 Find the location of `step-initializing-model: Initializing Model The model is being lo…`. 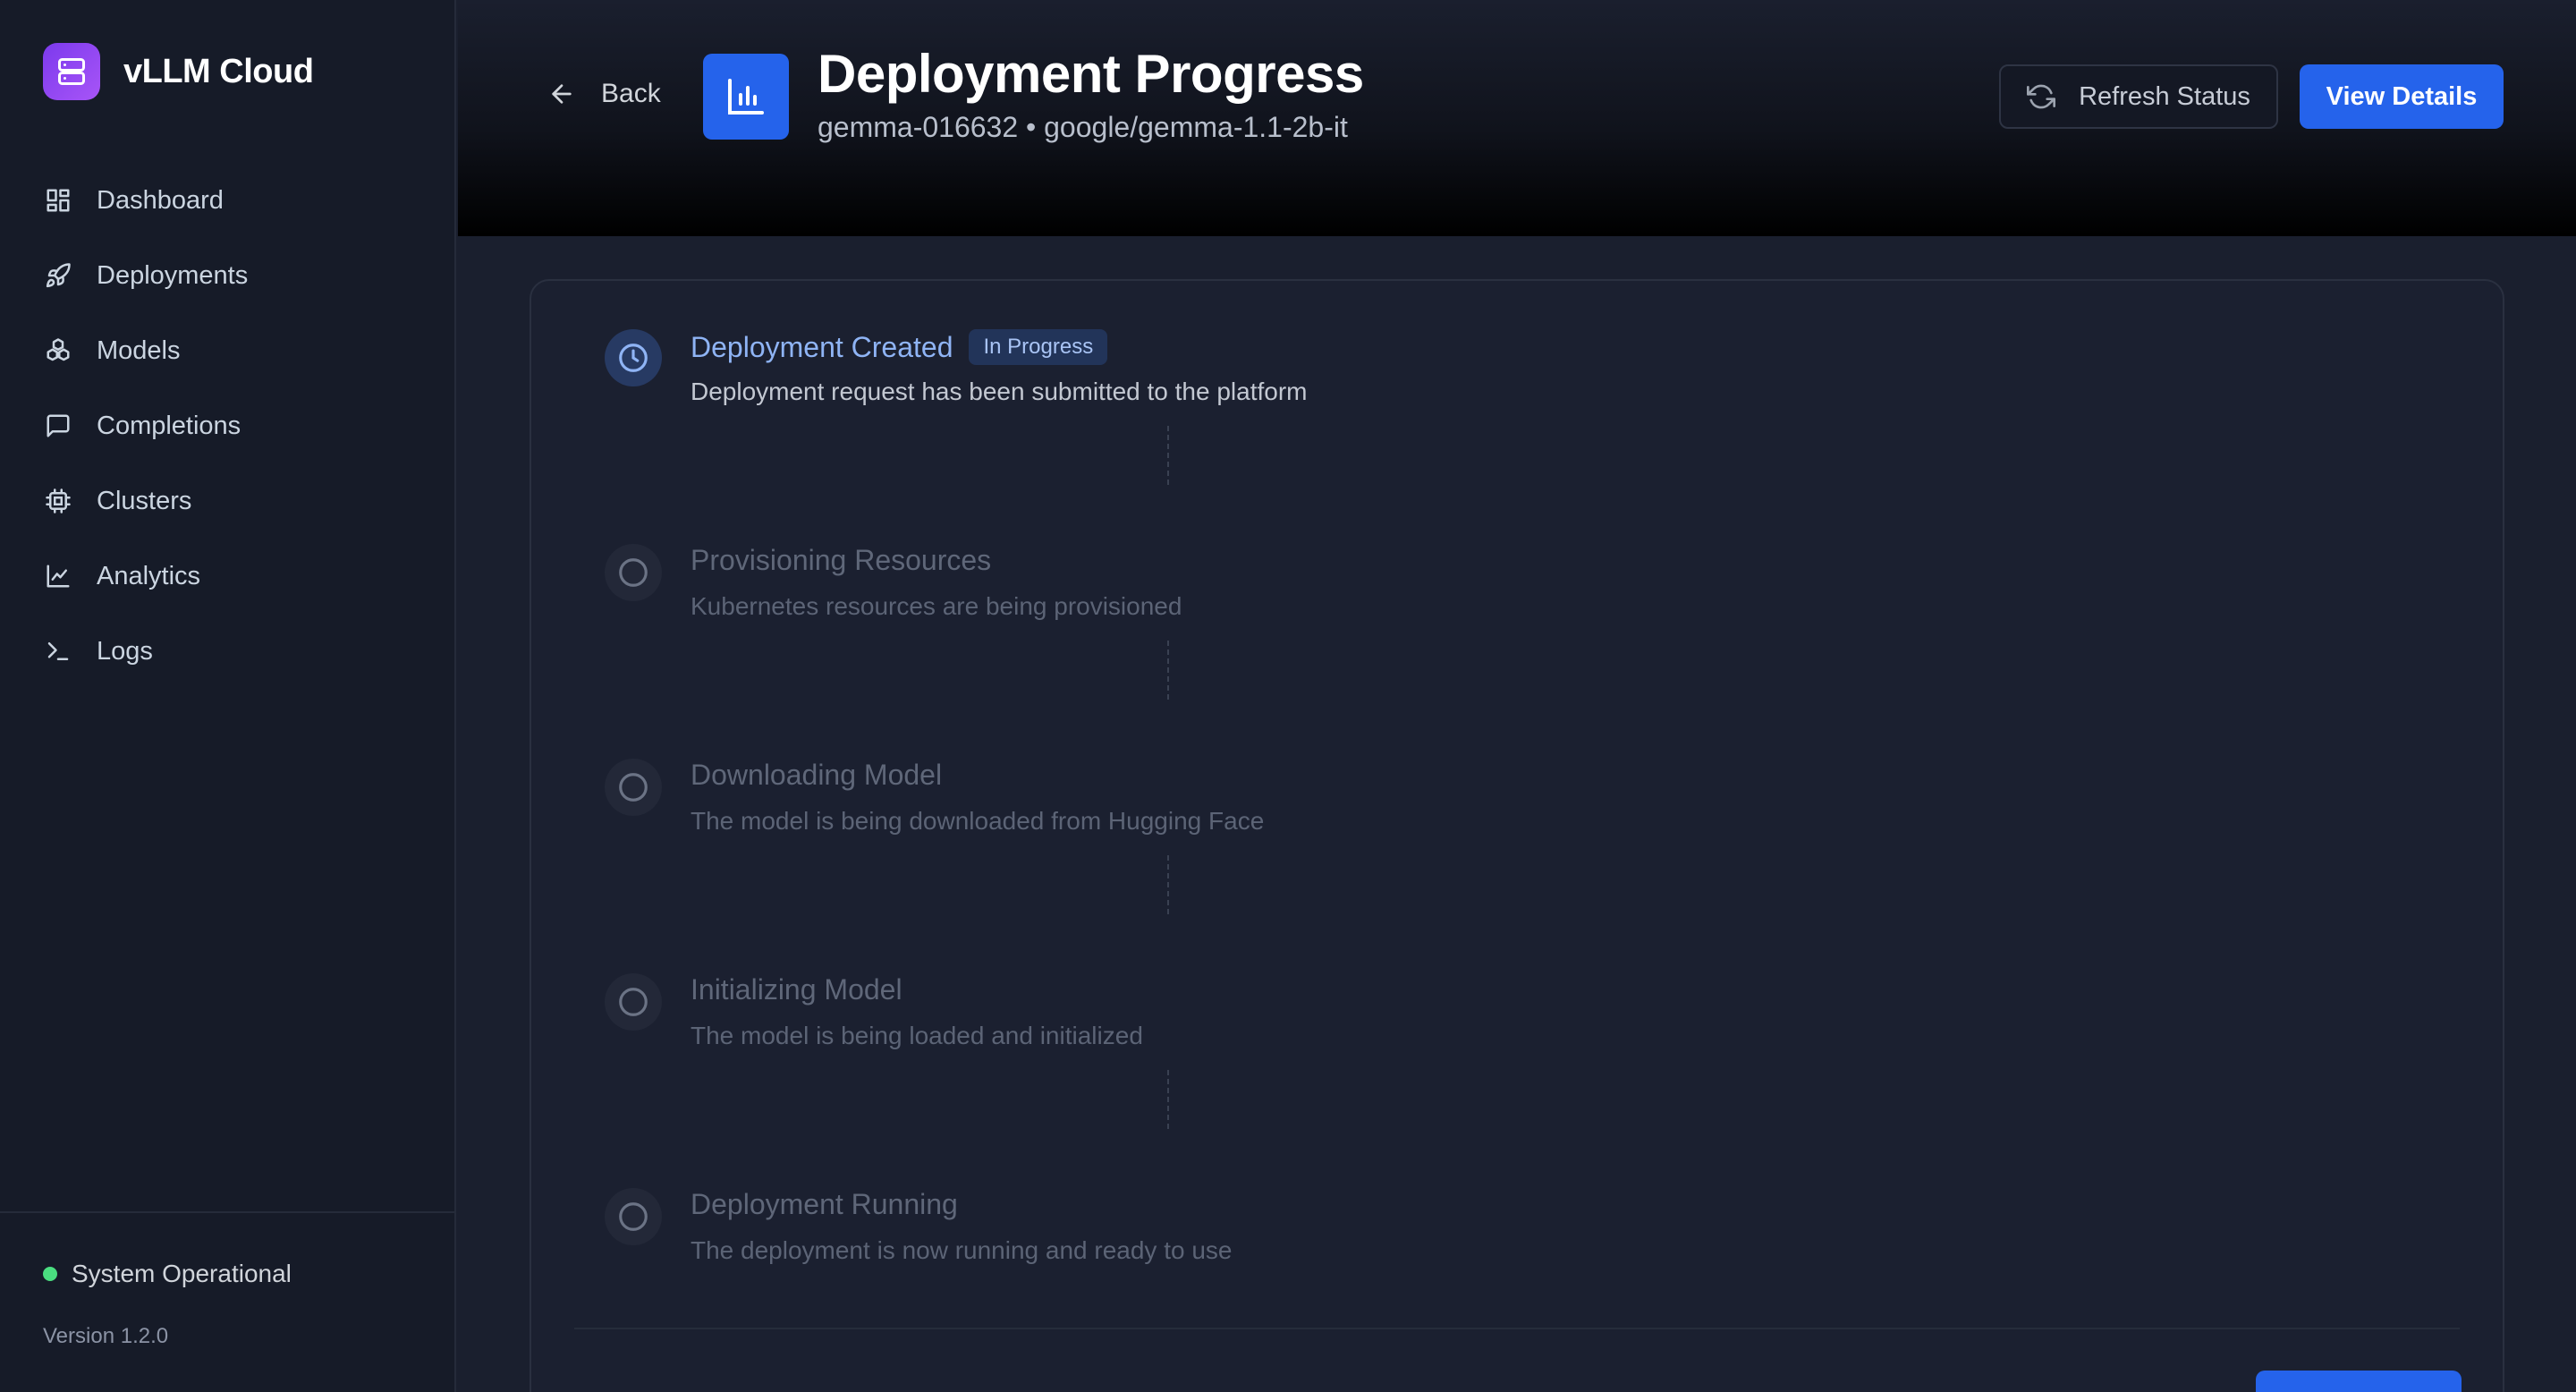

step-initializing-model: Initializing Model The model is being lo… is located at coordinates (1499, 1032).